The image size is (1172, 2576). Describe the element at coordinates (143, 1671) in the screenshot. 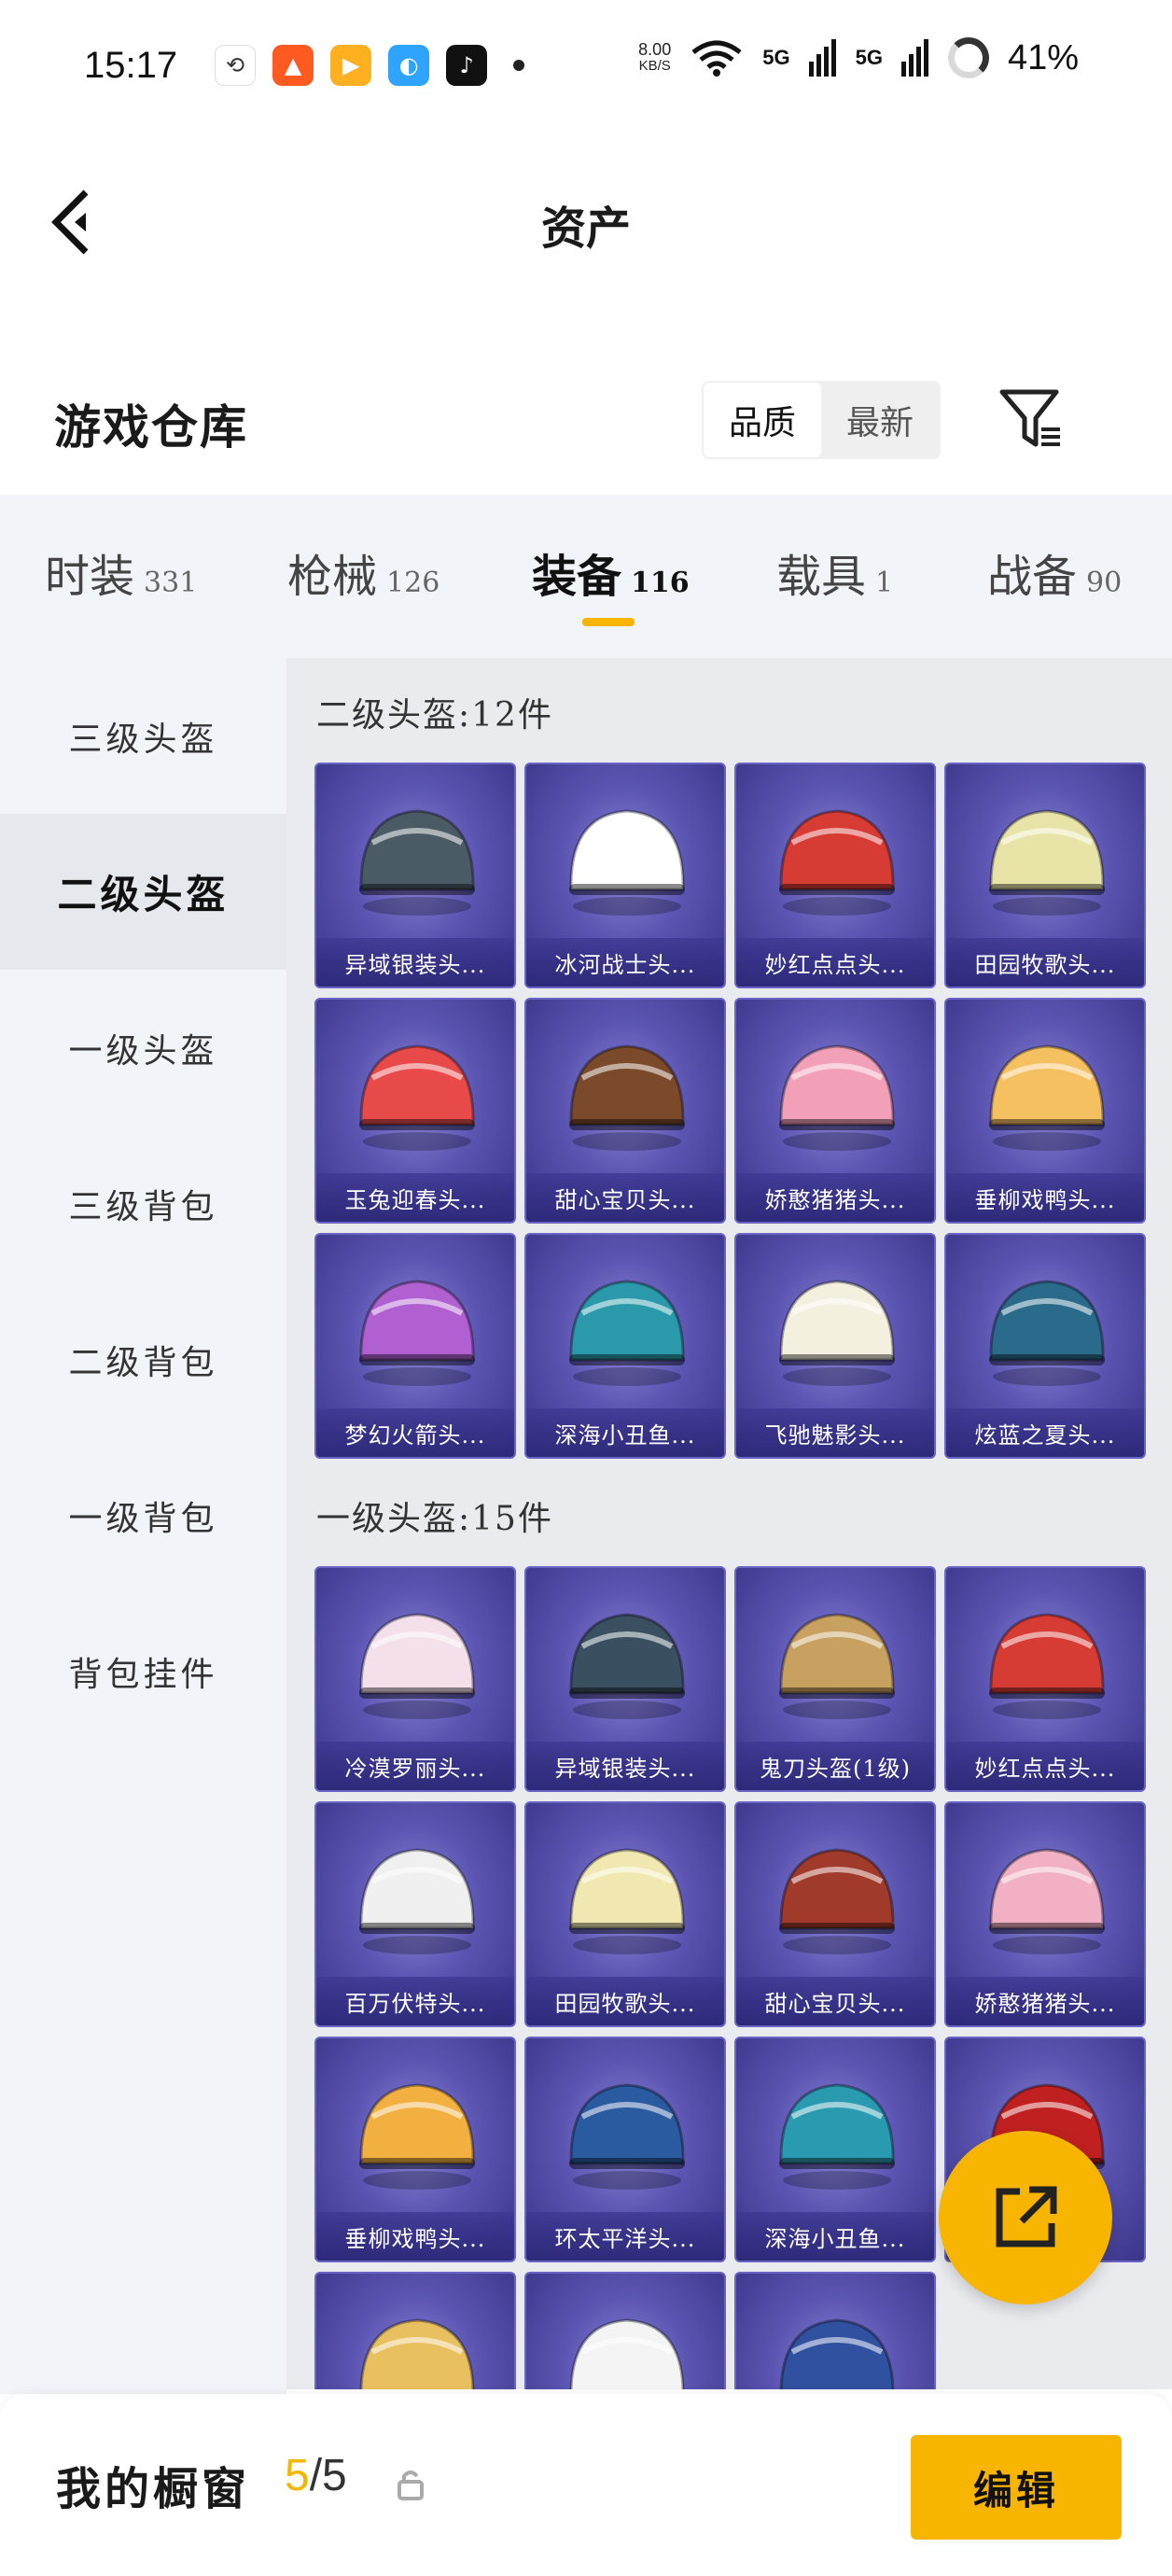

I see `sidebar-item-backpack-charm: 背包挂件` at that location.